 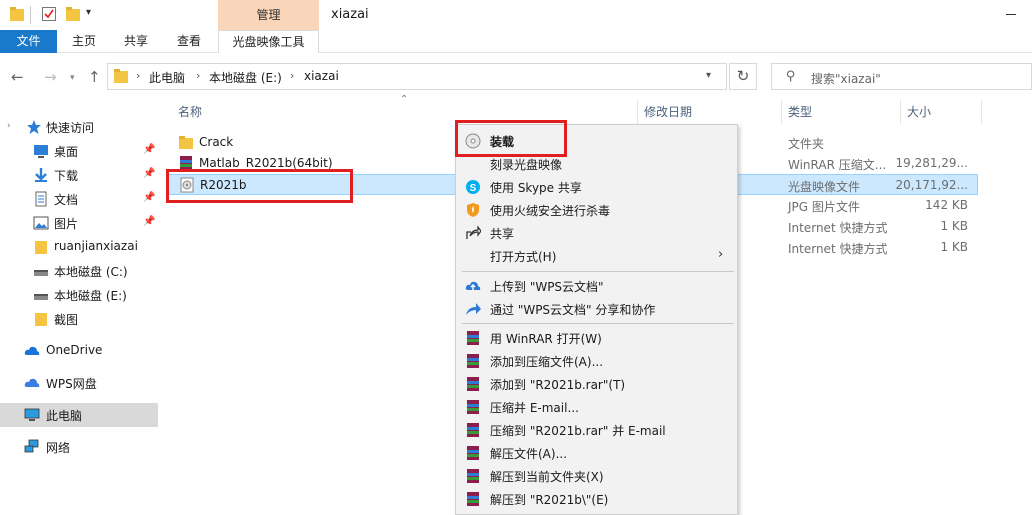 I want to click on properties-check-icon, so click(x=49, y=14).